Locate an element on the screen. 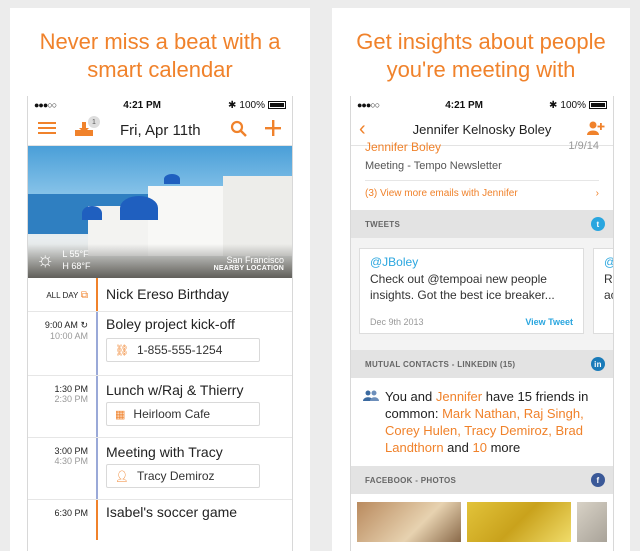 Image resolution: width=640 pixels, height=551 pixels. temperature-group: L 55°F H 68°F is located at coordinates (76, 260).